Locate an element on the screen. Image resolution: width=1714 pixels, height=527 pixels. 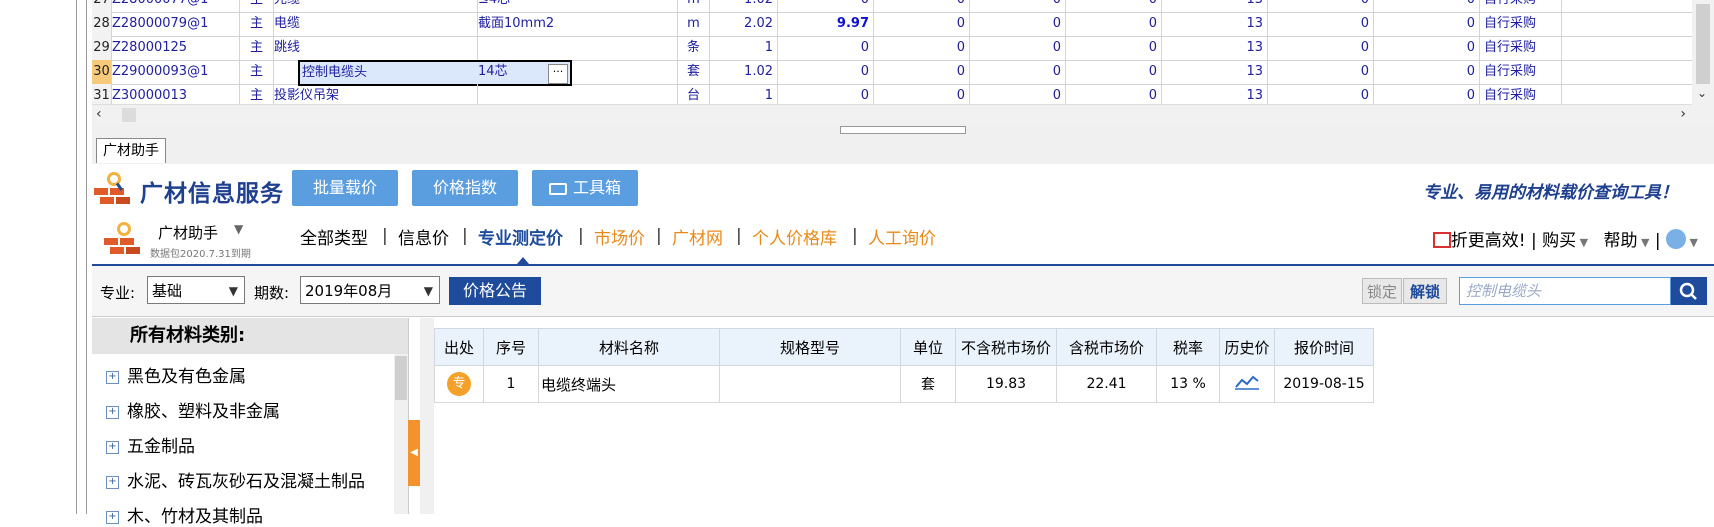
nav-info-price: 信息价 is located at coordinates (423, 236).